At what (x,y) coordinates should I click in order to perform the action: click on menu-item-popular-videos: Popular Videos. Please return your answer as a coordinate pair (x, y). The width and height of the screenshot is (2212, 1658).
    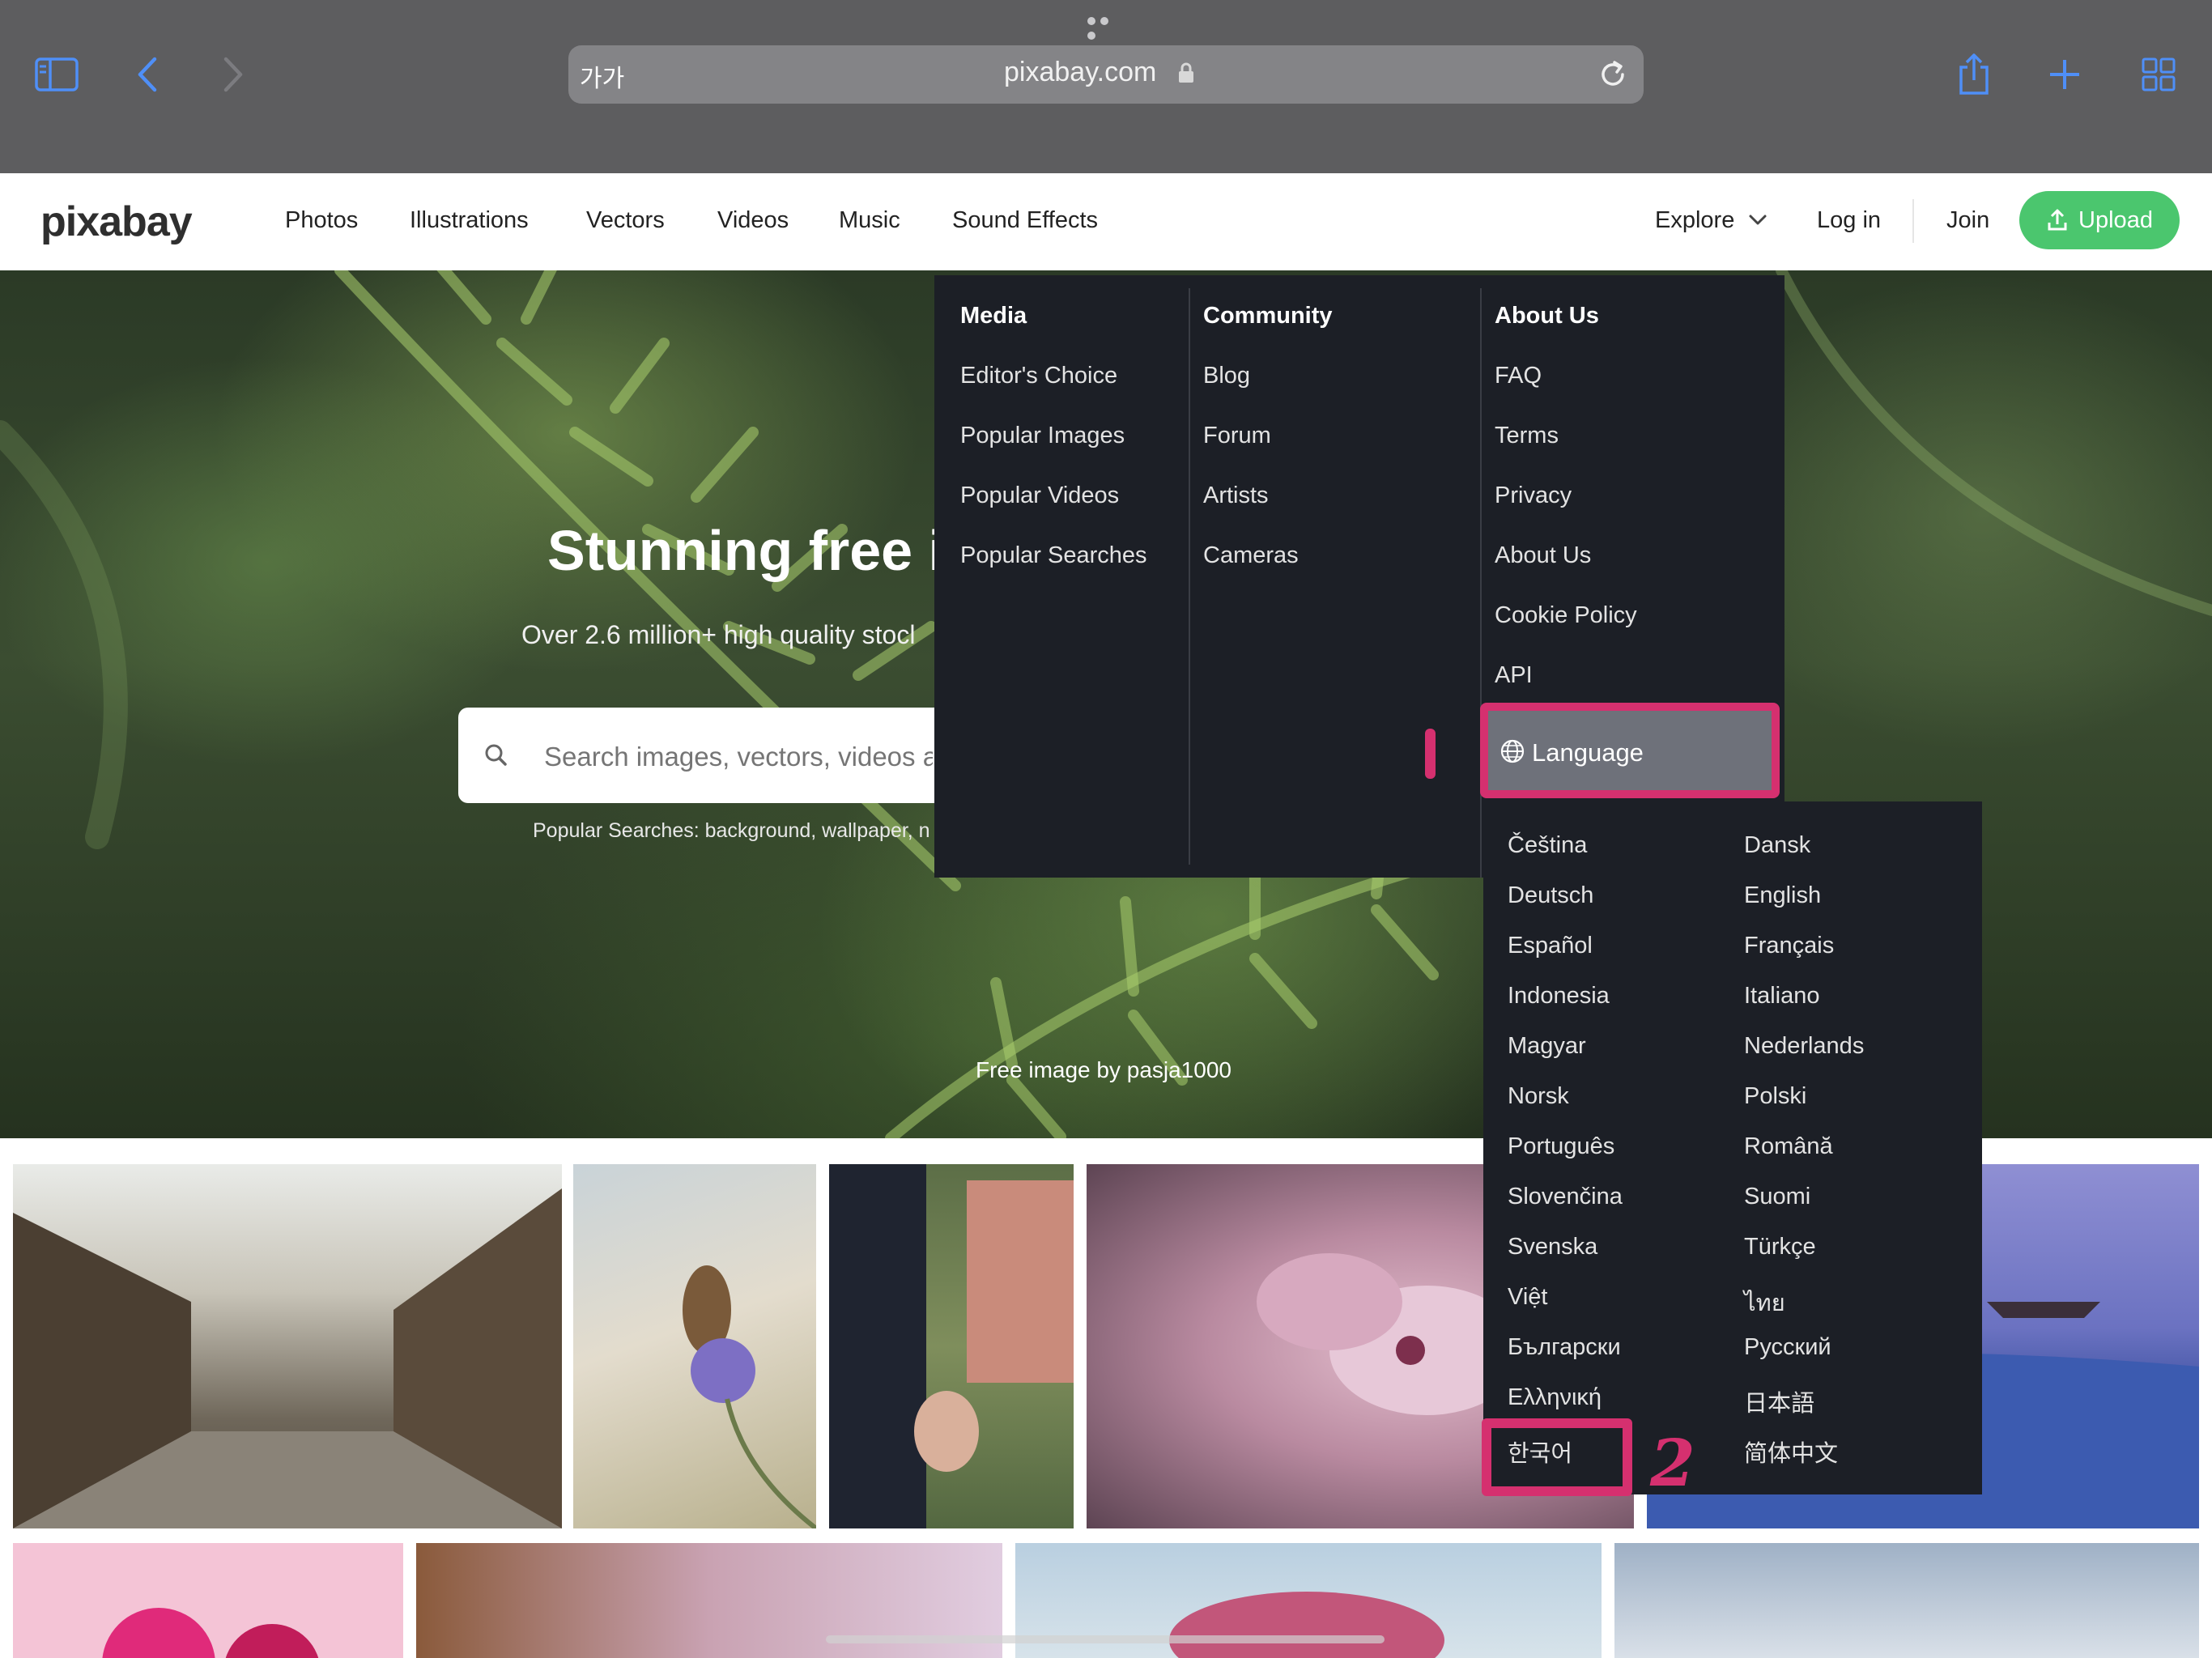
    Looking at the image, I should click on (1039, 496).